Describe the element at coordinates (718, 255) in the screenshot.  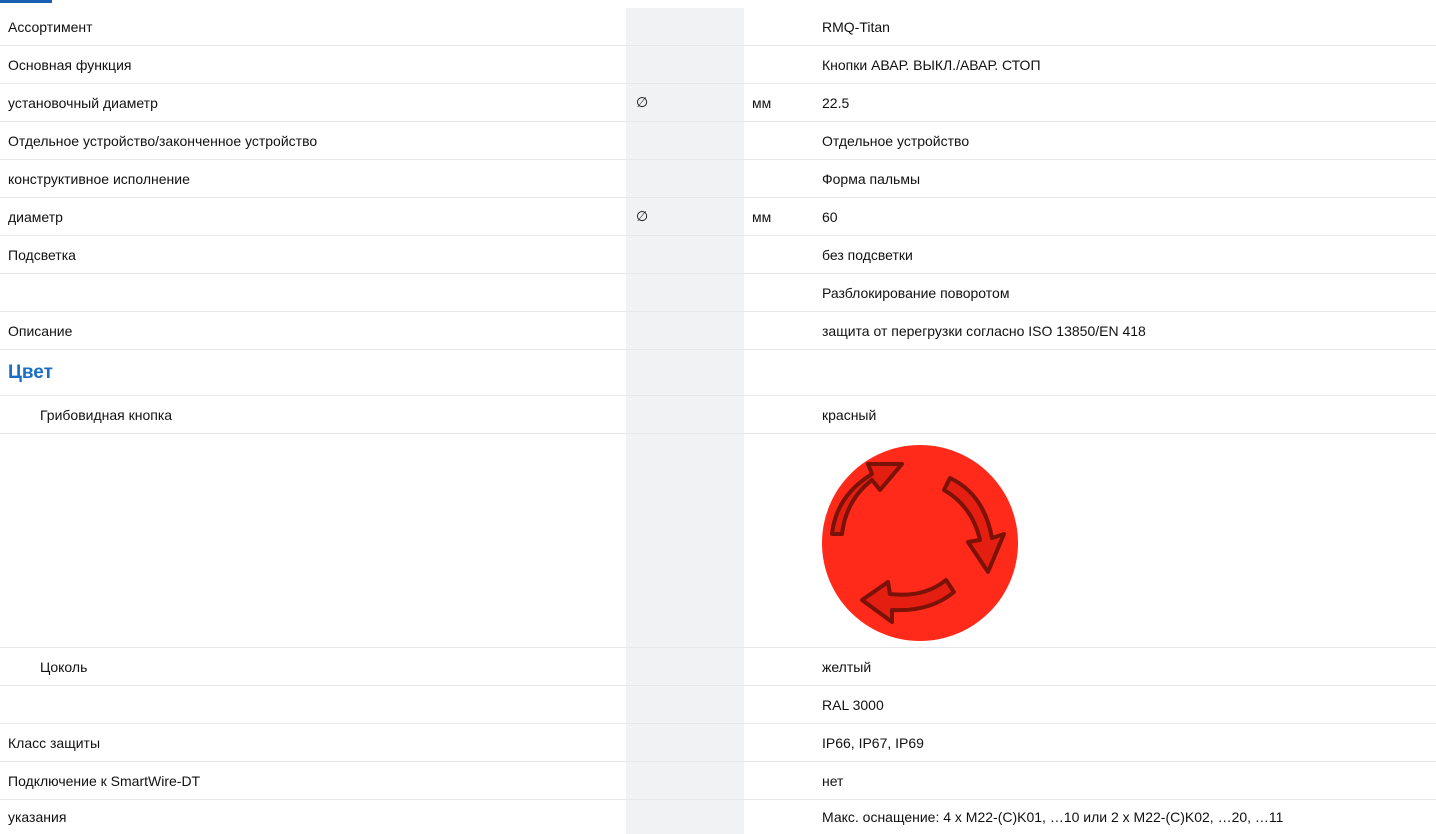
I see `table-row-illumination: Подсветка без подсветки` at that location.